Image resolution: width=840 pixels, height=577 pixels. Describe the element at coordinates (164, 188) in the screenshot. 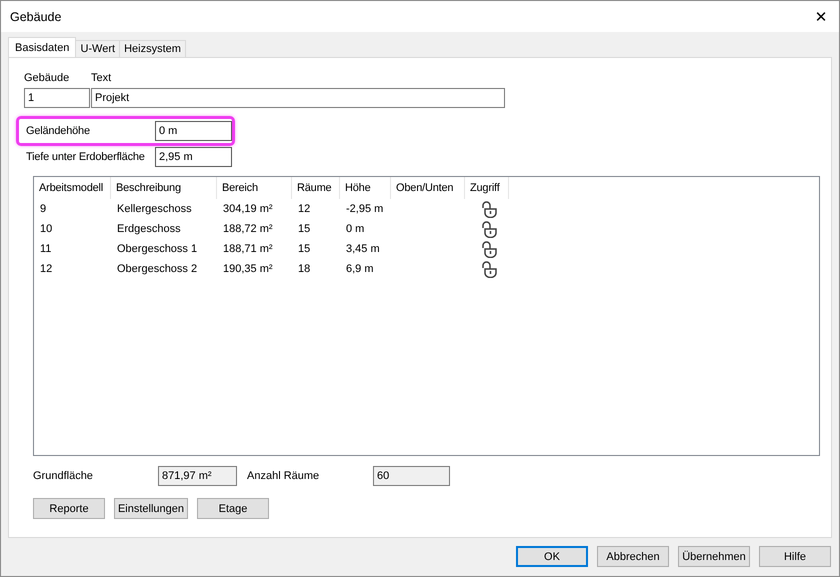

I see `column-header: Beschreibung` at that location.